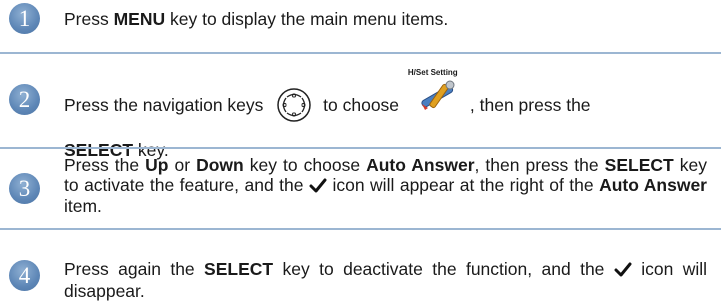  Describe the element at coordinates (435, 93) in the screenshot. I see `handset-setting-icon: H/Set Setting` at that location.